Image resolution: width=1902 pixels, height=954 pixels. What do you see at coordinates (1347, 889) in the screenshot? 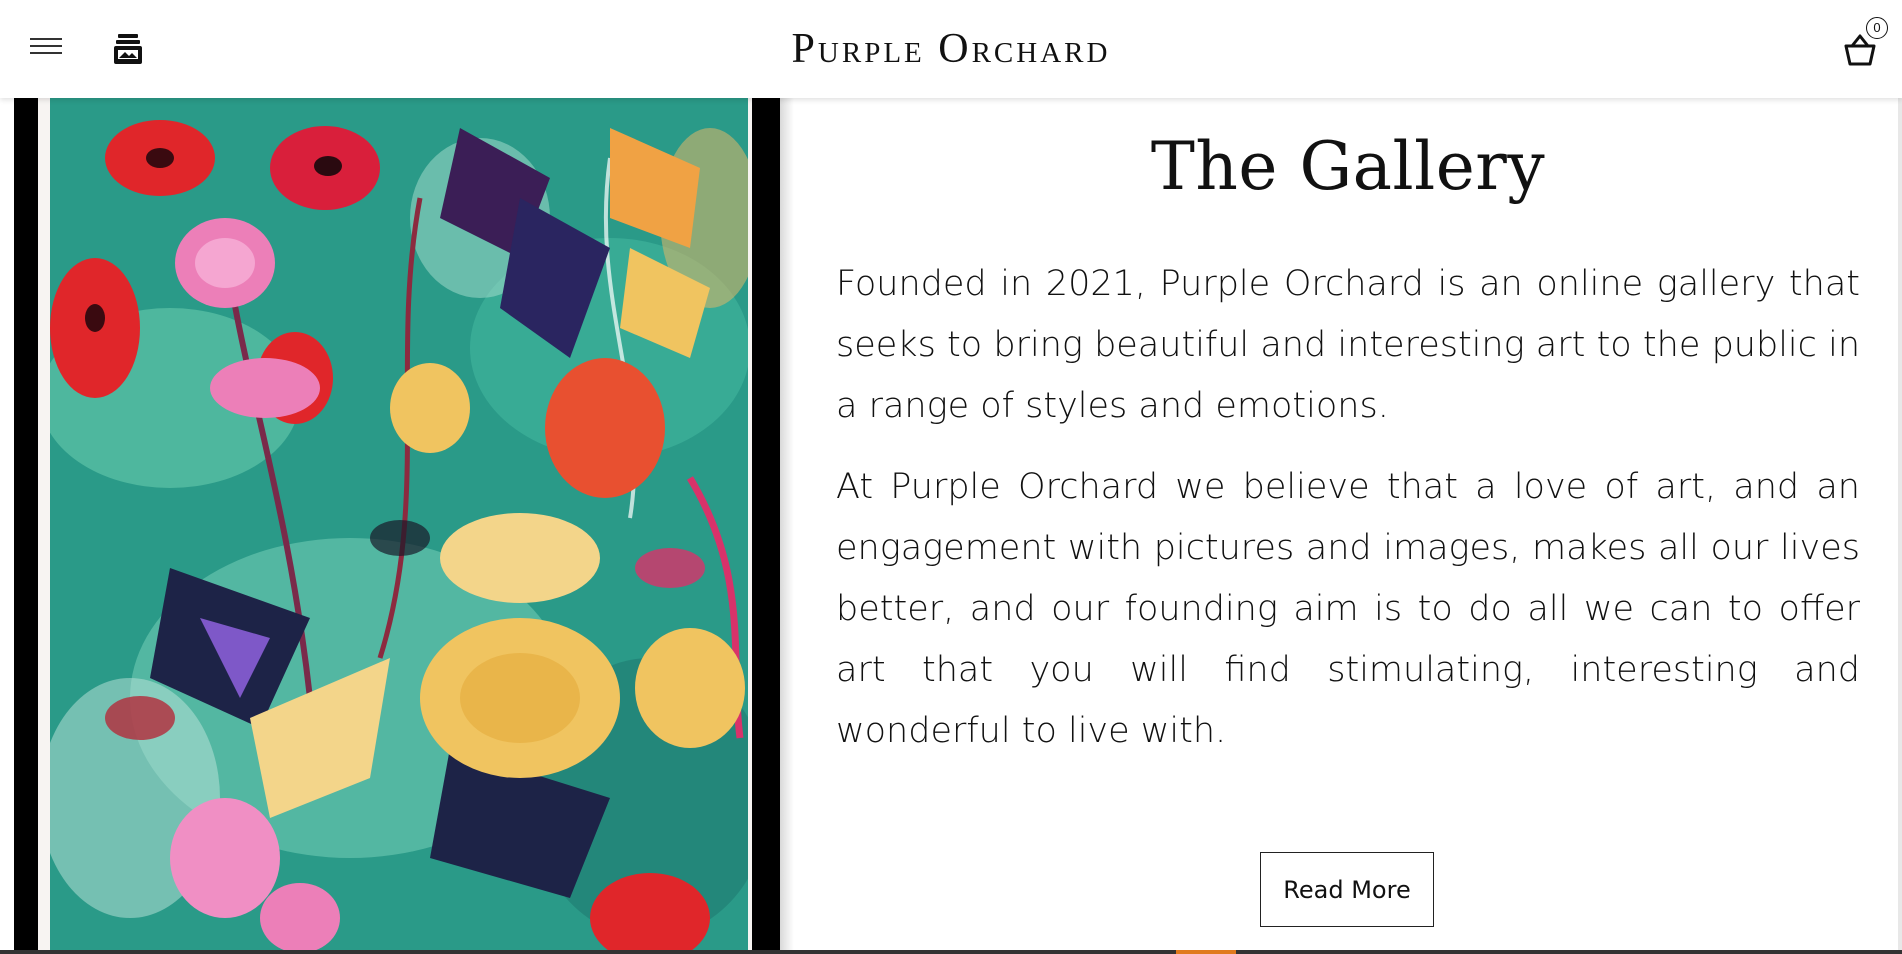
I see `read-more-button: Read More` at bounding box center [1347, 889].